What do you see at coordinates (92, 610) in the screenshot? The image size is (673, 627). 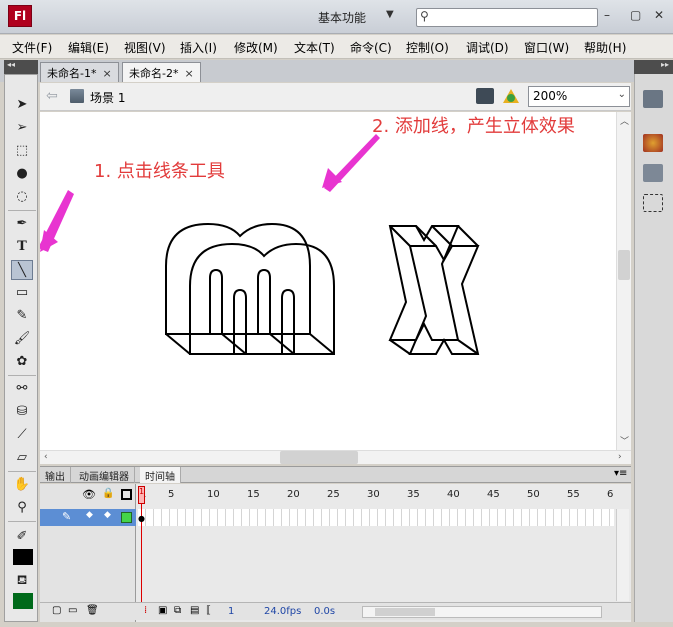 I see `delete-layer-icon: 🗑` at bounding box center [92, 610].